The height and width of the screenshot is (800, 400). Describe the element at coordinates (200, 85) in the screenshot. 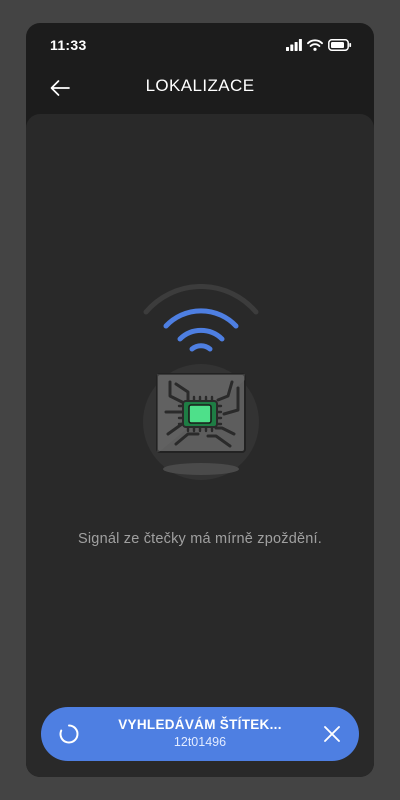

I see `page-title: LOKALIZACE` at that location.